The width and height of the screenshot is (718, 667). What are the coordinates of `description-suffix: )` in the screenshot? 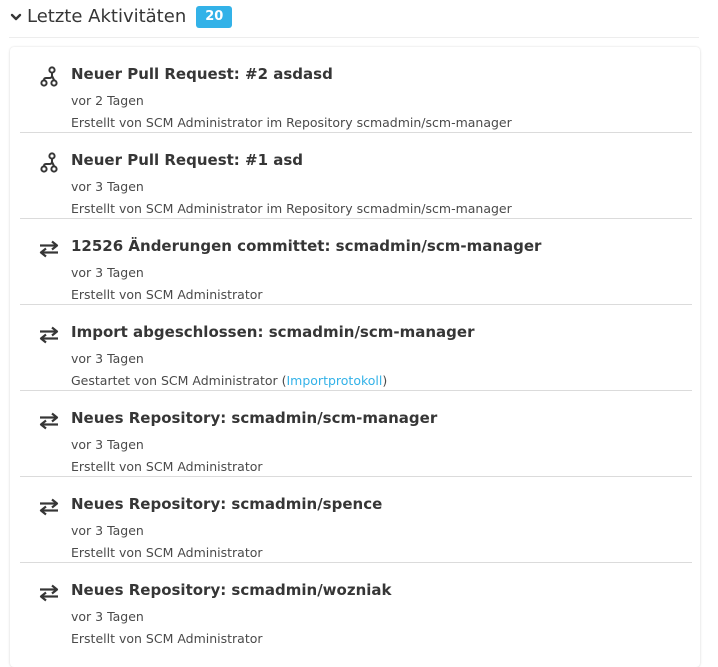 It's located at (385, 380).